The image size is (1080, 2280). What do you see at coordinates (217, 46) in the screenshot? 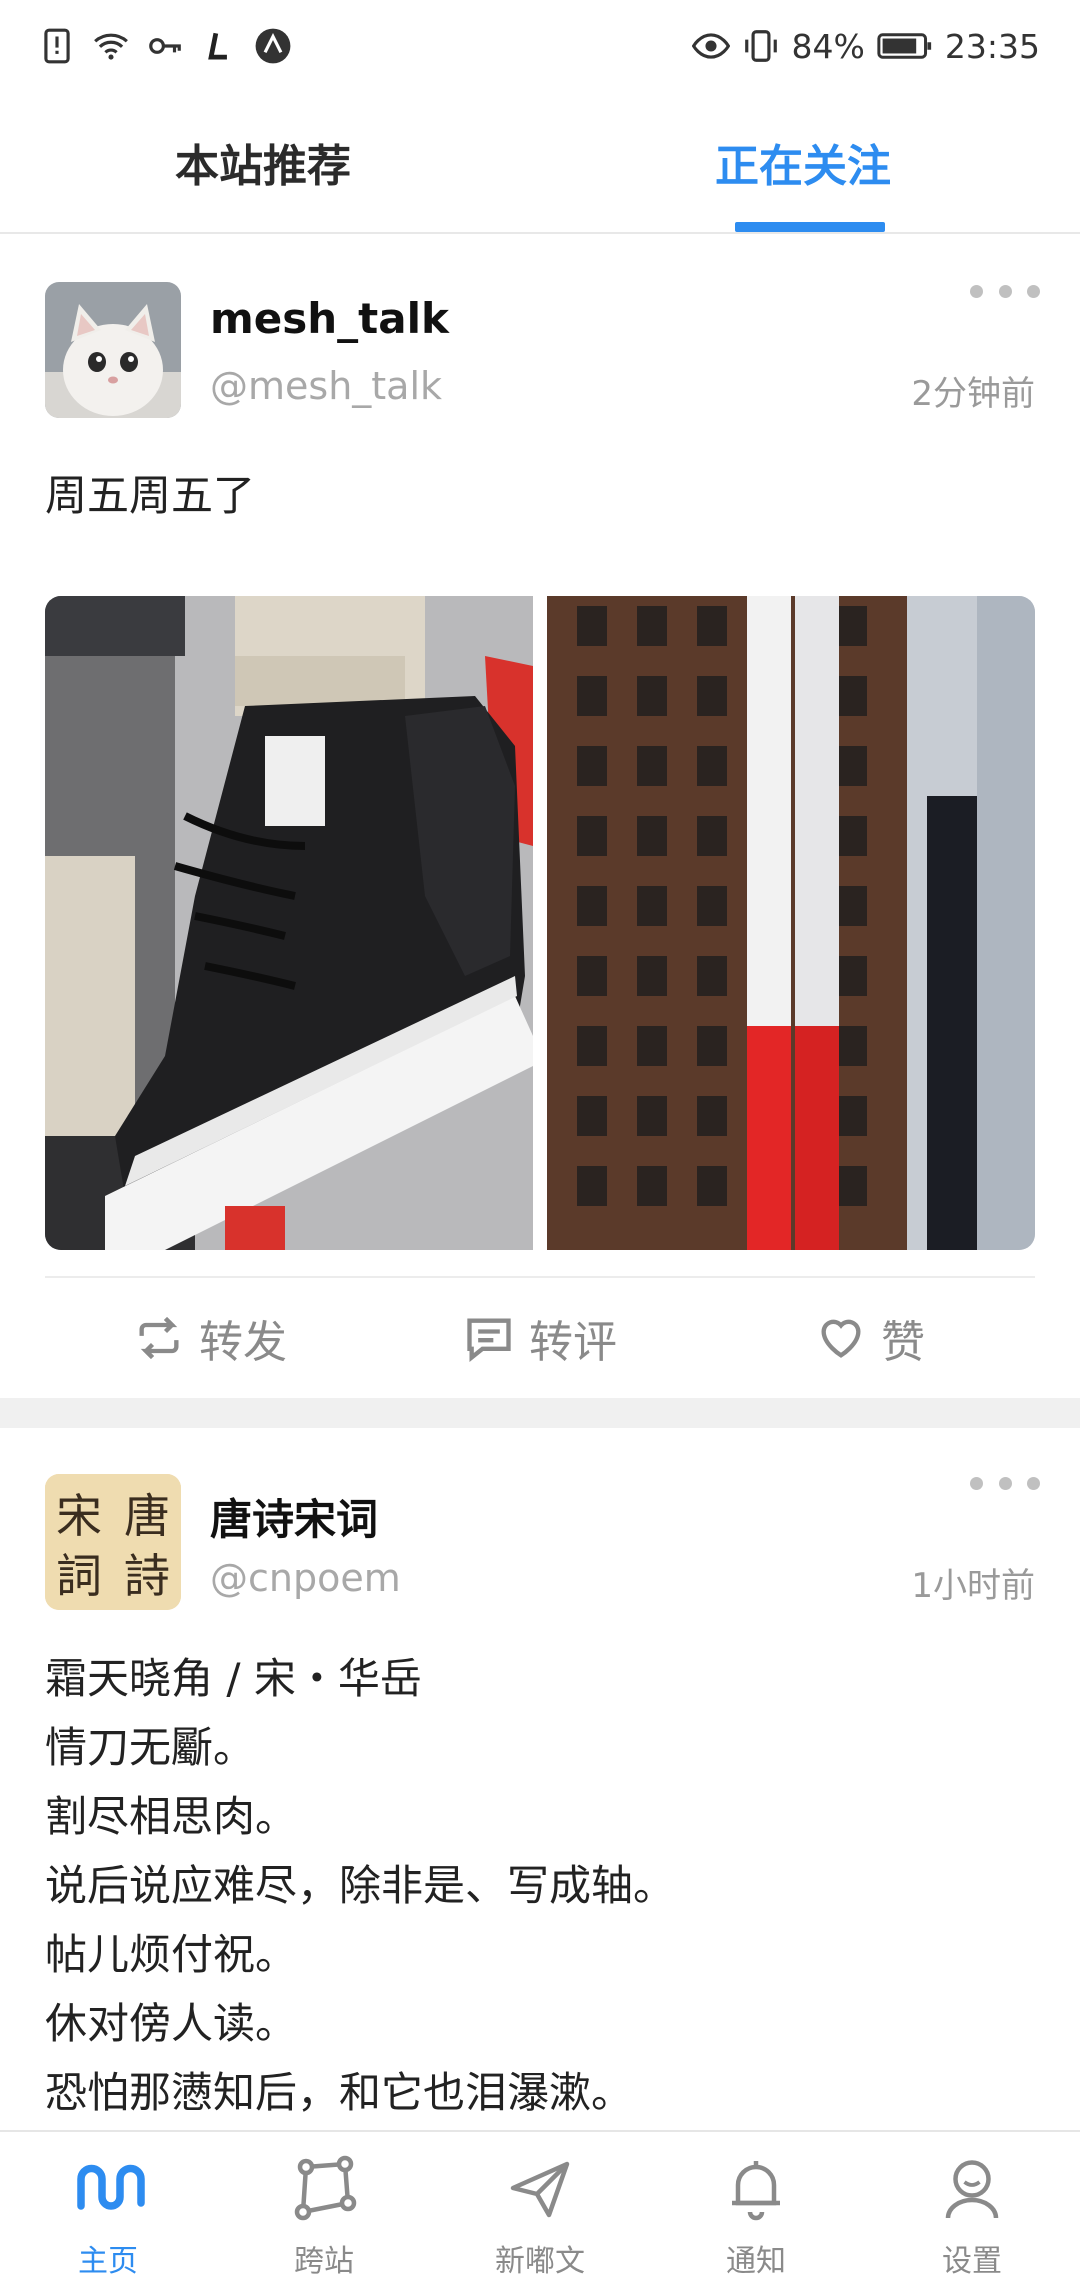
I see `l-icon` at bounding box center [217, 46].